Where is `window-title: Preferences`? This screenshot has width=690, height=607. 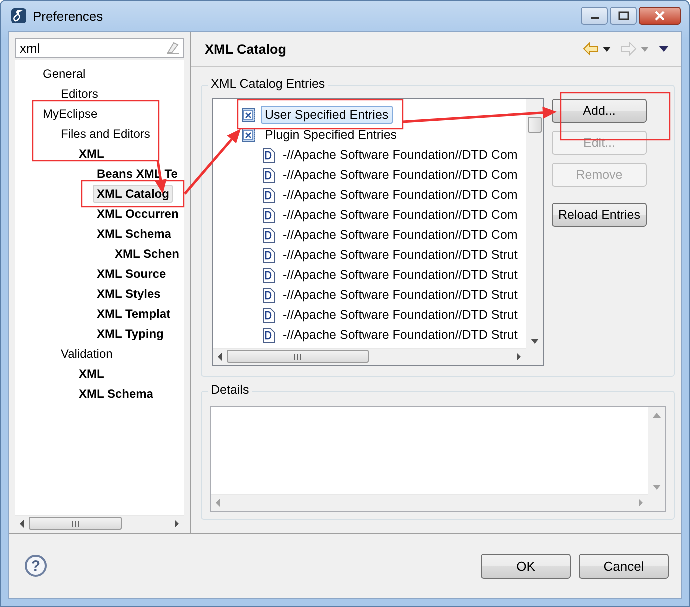
window-title: Preferences is located at coordinates (68, 16).